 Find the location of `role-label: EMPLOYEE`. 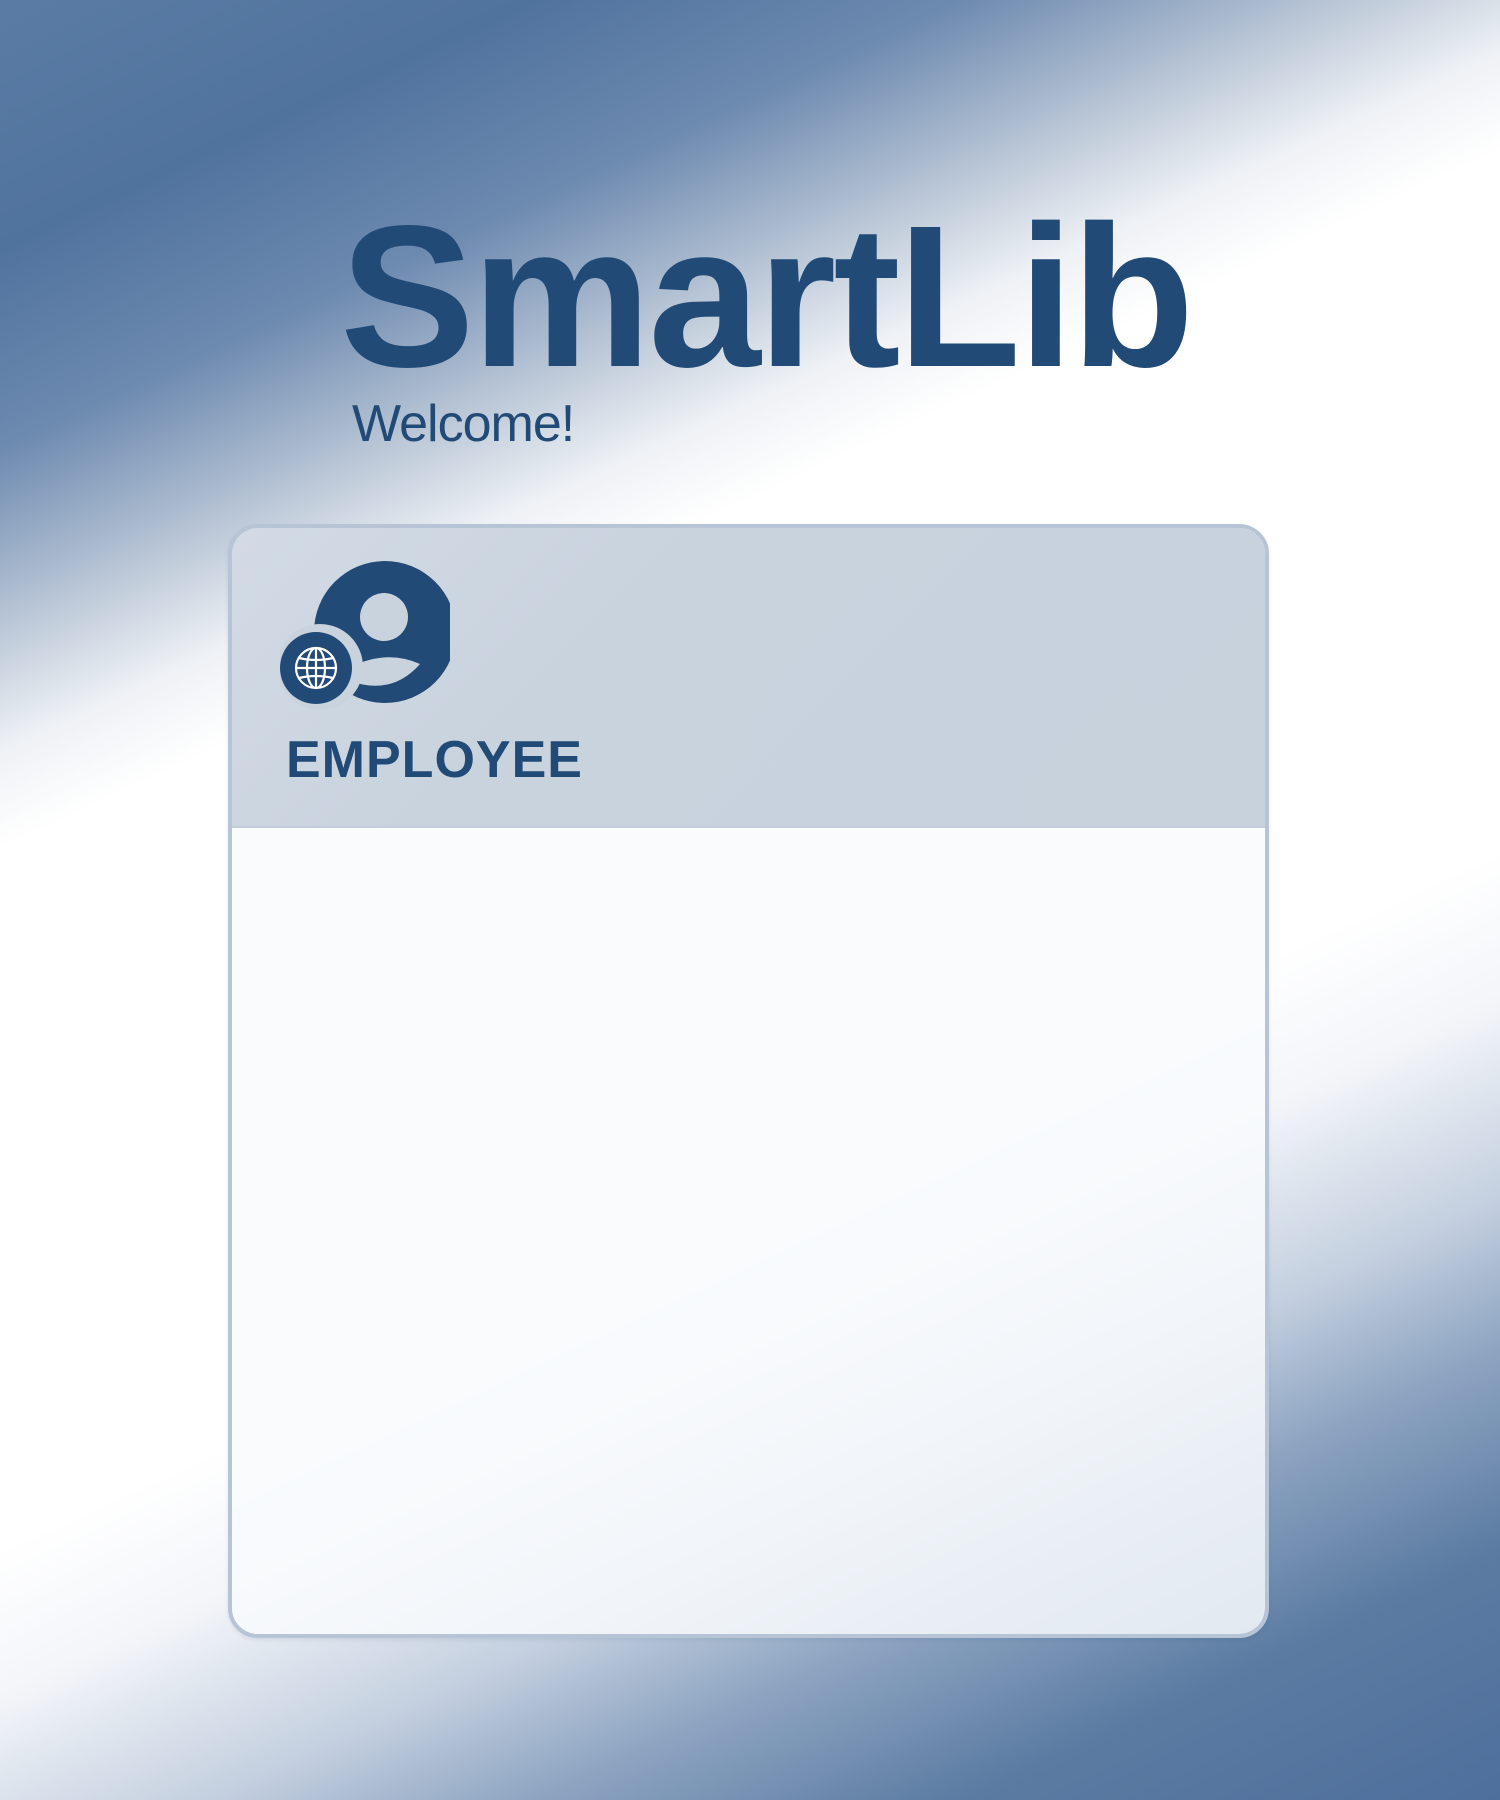

role-label: EMPLOYEE is located at coordinates (434, 760).